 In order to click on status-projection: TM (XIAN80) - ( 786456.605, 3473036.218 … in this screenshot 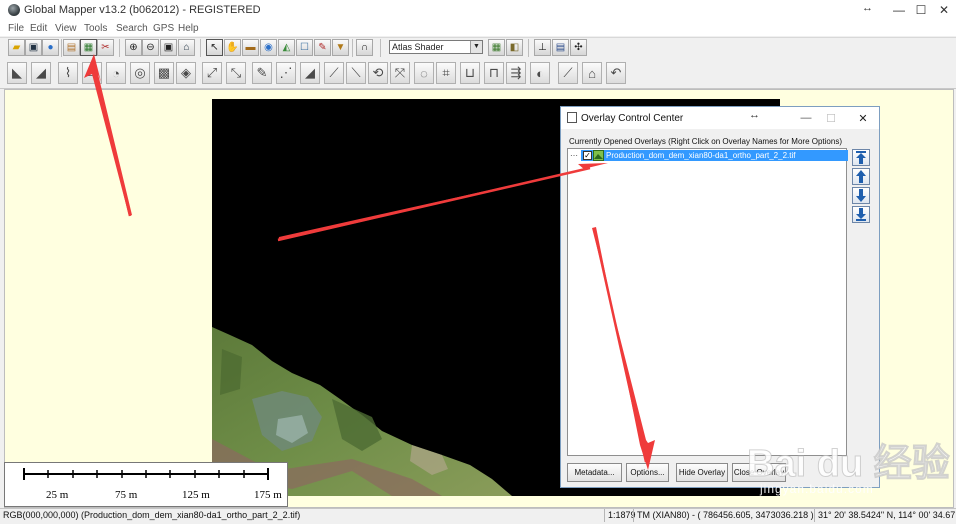, I will do `click(725, 515)`.